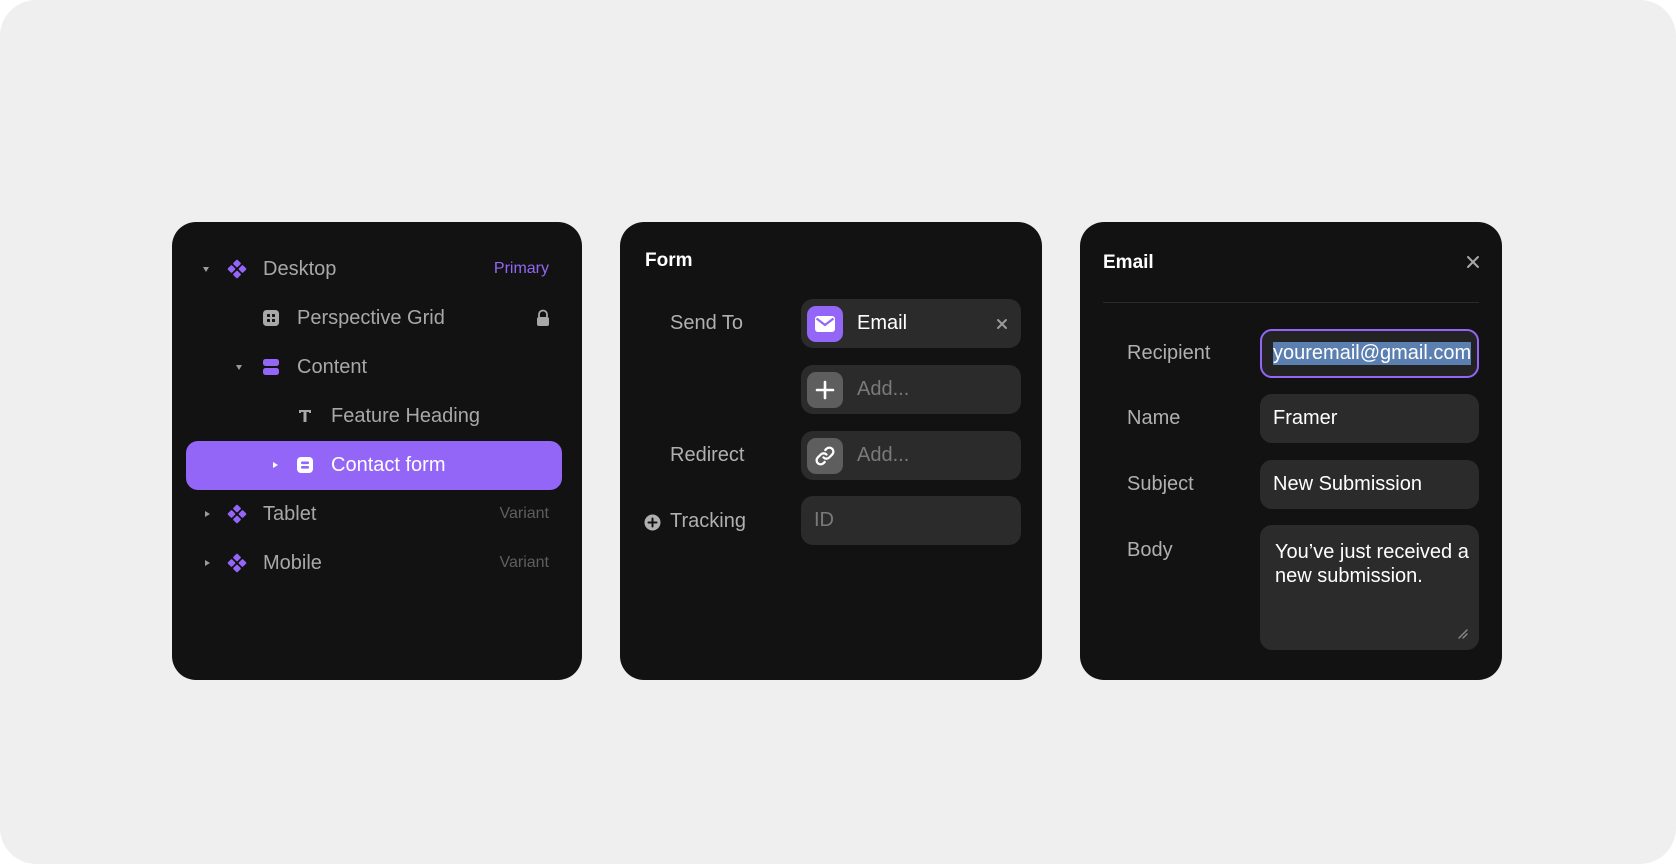 The width and height of the screenshot is (1676, 864). Describe the element at coordinates (707, 455) in the screenshot. I see `redirect-label: Redirect` at that location.